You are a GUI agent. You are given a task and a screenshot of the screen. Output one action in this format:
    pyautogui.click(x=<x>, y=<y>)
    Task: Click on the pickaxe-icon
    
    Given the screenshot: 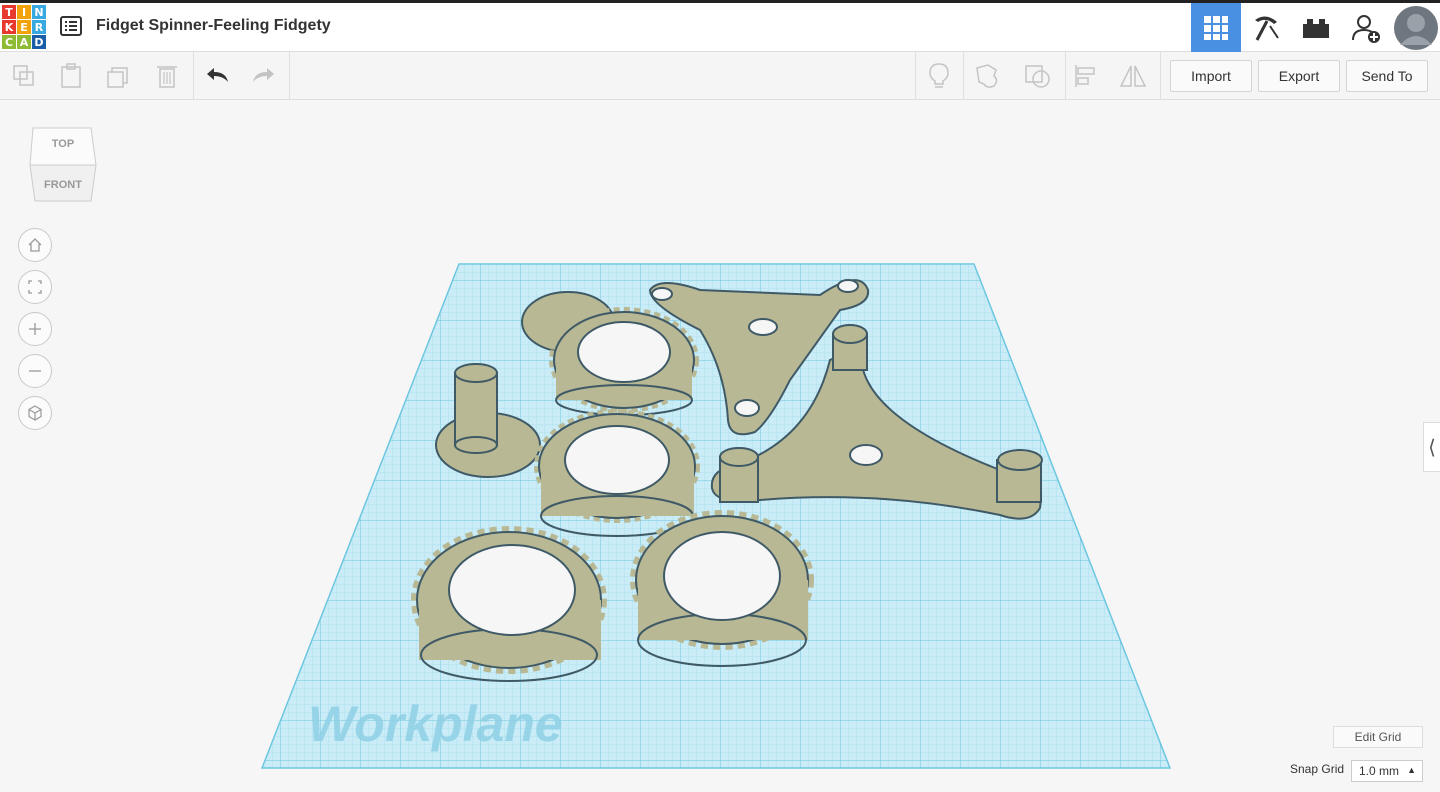 What is the action you would take?
    pyautogui.click(x=1266, y=27)
    